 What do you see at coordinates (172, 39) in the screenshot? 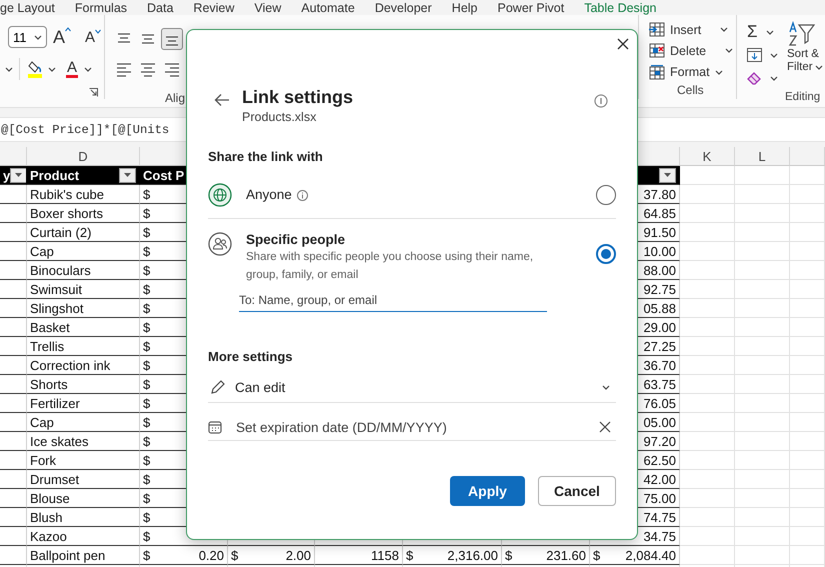
I see `align-button` at bounding box center [172, 39].